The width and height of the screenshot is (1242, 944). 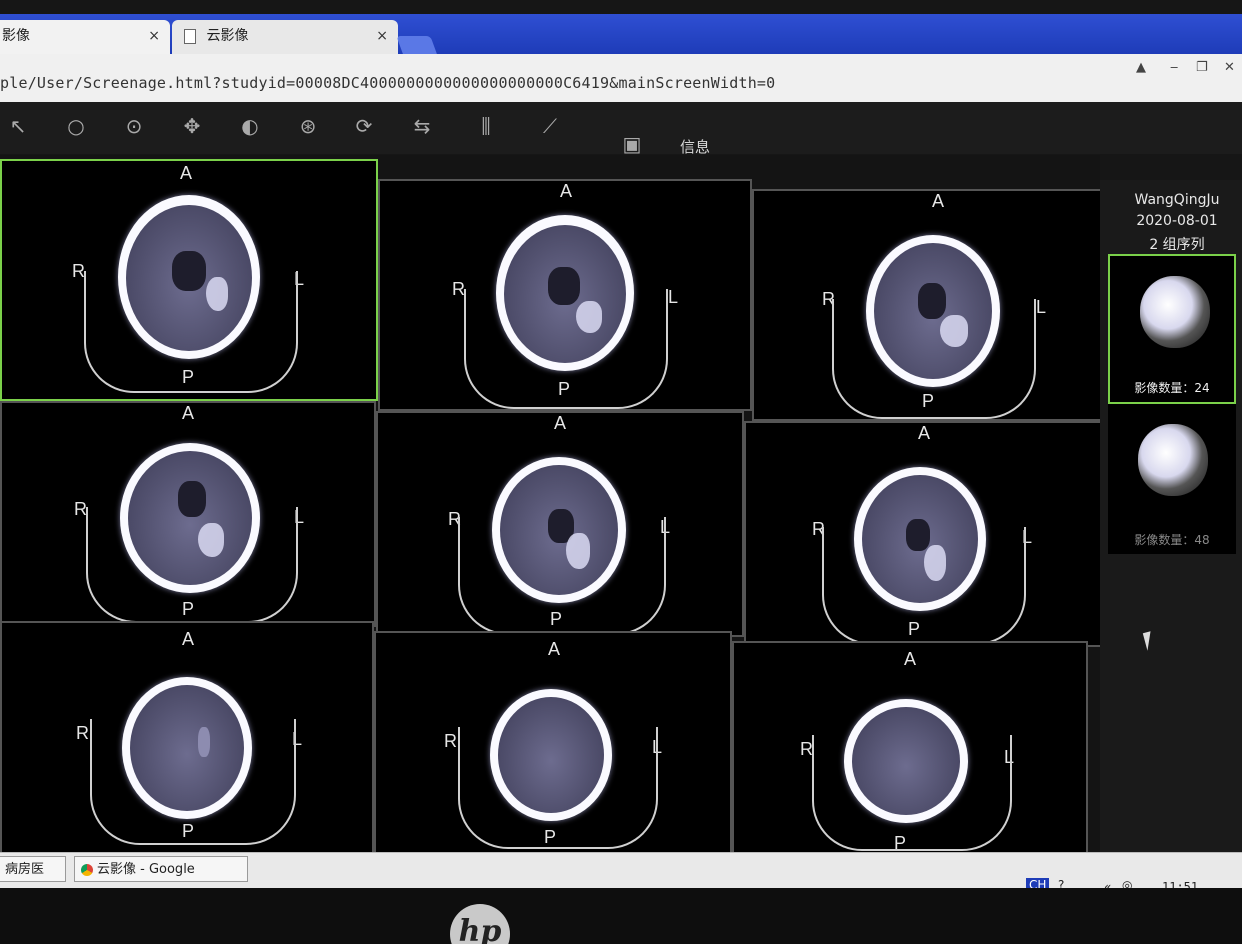 What do you see at coordinates (76, 126) in the screenshot?
I see `magnifier-icon: ○` at bounding box center [76, 126].